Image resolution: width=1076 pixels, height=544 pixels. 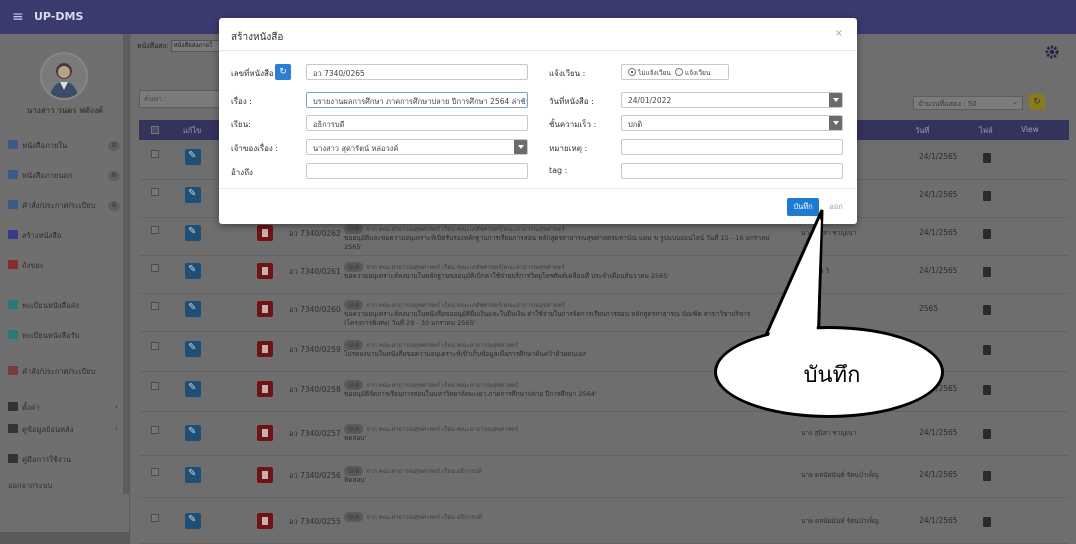 I want to click on sidebar-item: คู่มือการใช้งาน, so click(x=67, y=461).